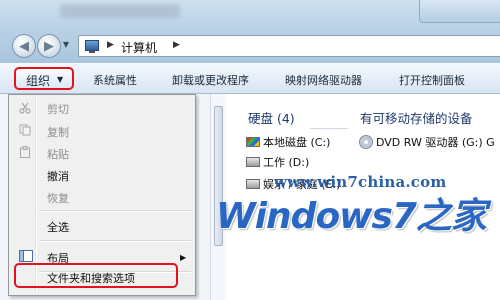  What do you see at coordinates (459, 11) in the screenshot?
I see `window-controls` at bounding box center [459, 11].